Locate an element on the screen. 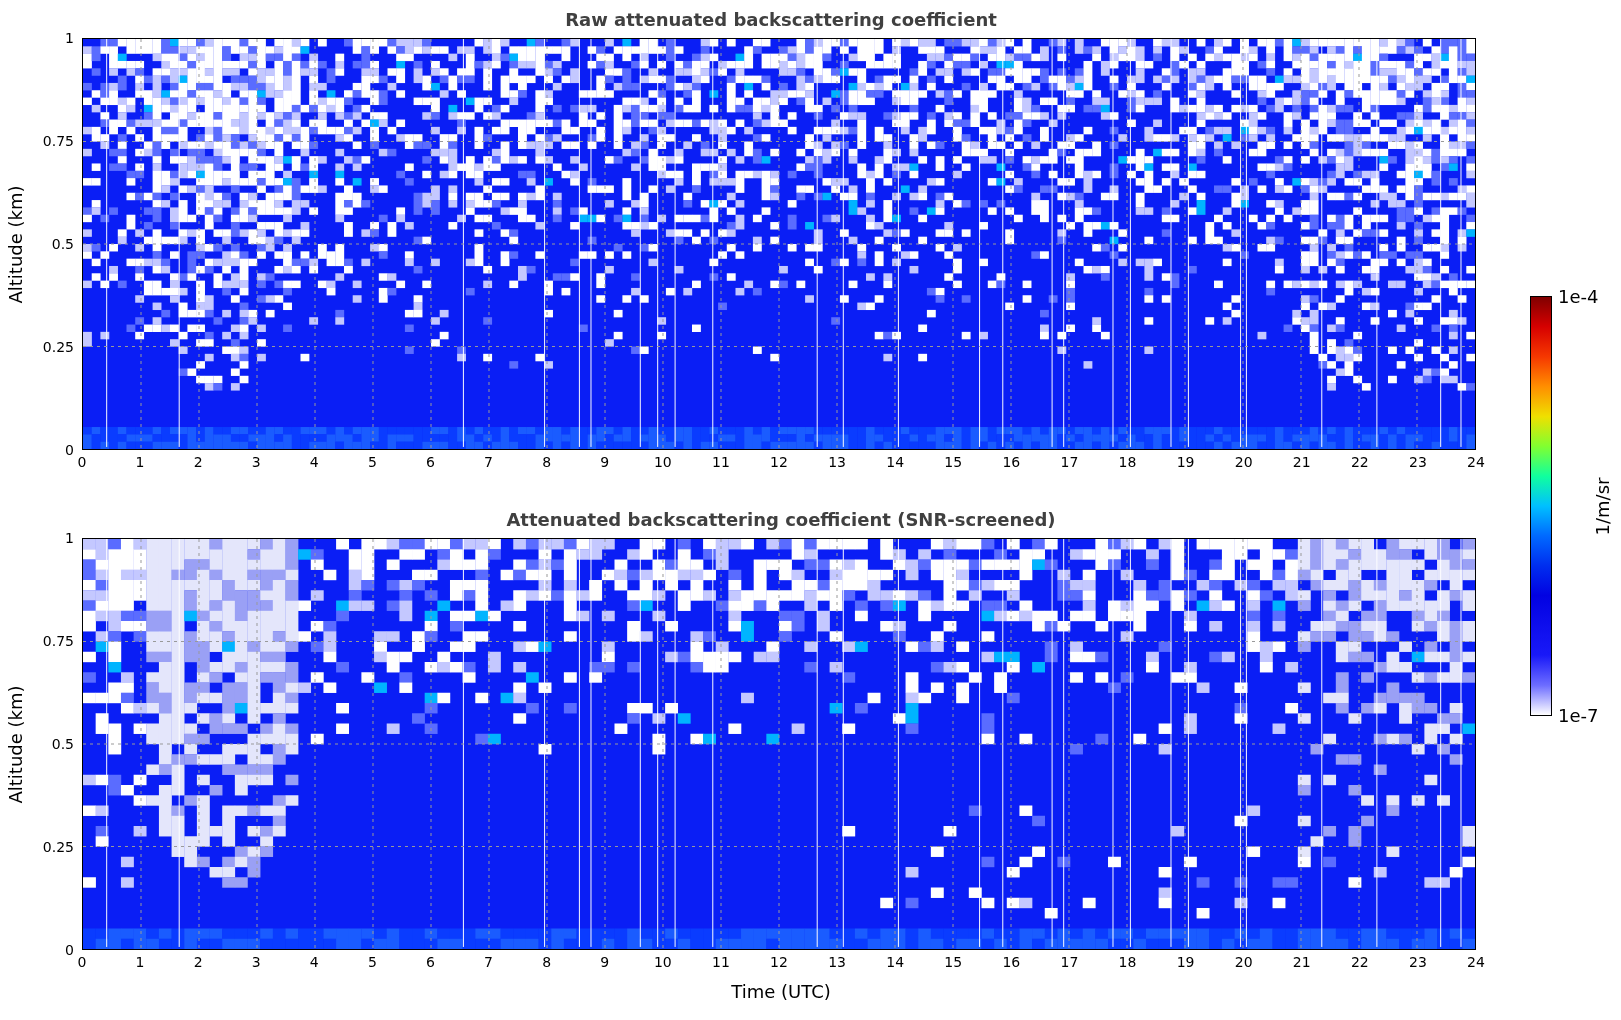 Image resolution: width=1621 pixels, height=1020 pixels. tick-label: 1e-4 is located at coordinates (1578, 296).